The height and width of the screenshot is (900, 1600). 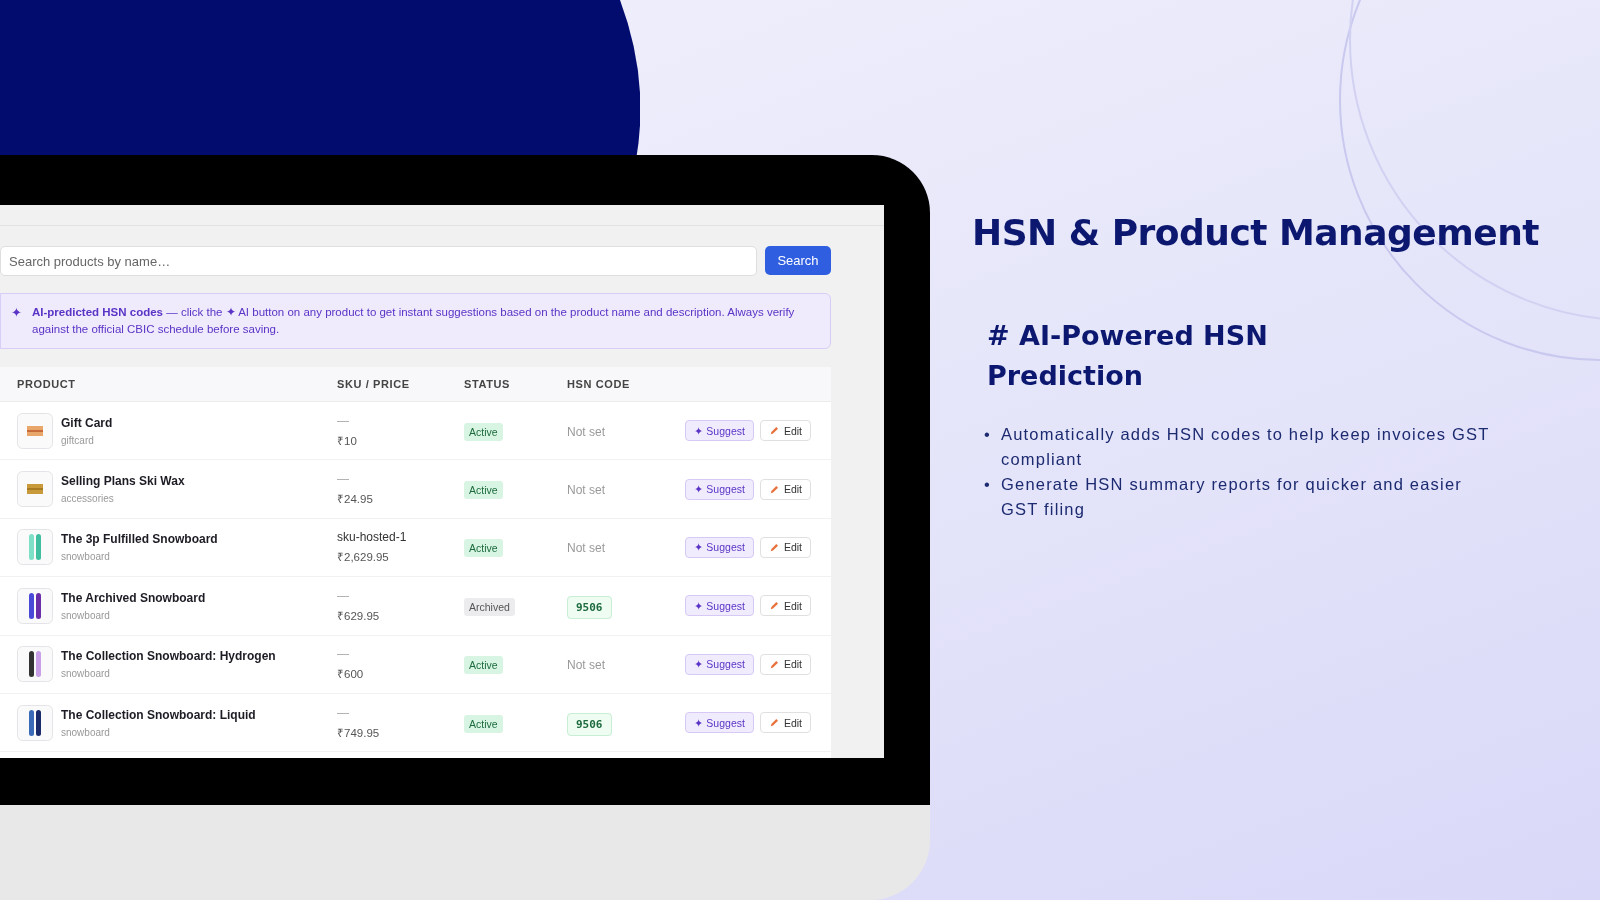 What do you see at coordinates (78, 440) in the screenshot?
I see `product-category: giftcard` at bounding box center [78, 440].